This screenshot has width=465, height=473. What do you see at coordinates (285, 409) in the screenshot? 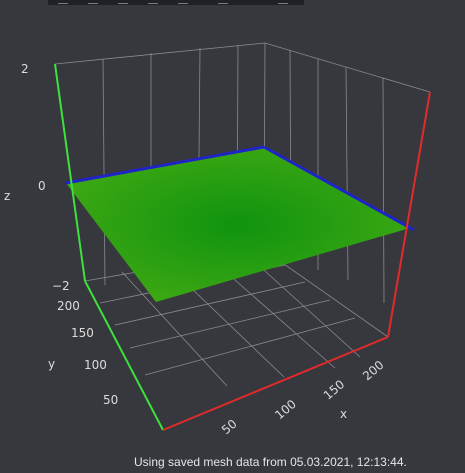
I see `x-tick: 100` at bounding box center [285, 409].